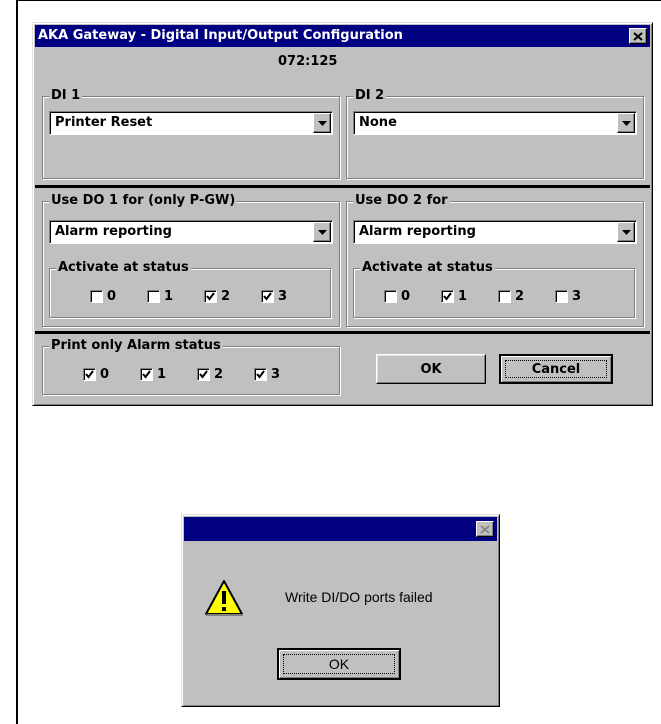  I want to click on do1-status-row: 0 1 2 3, so click(204, 296).